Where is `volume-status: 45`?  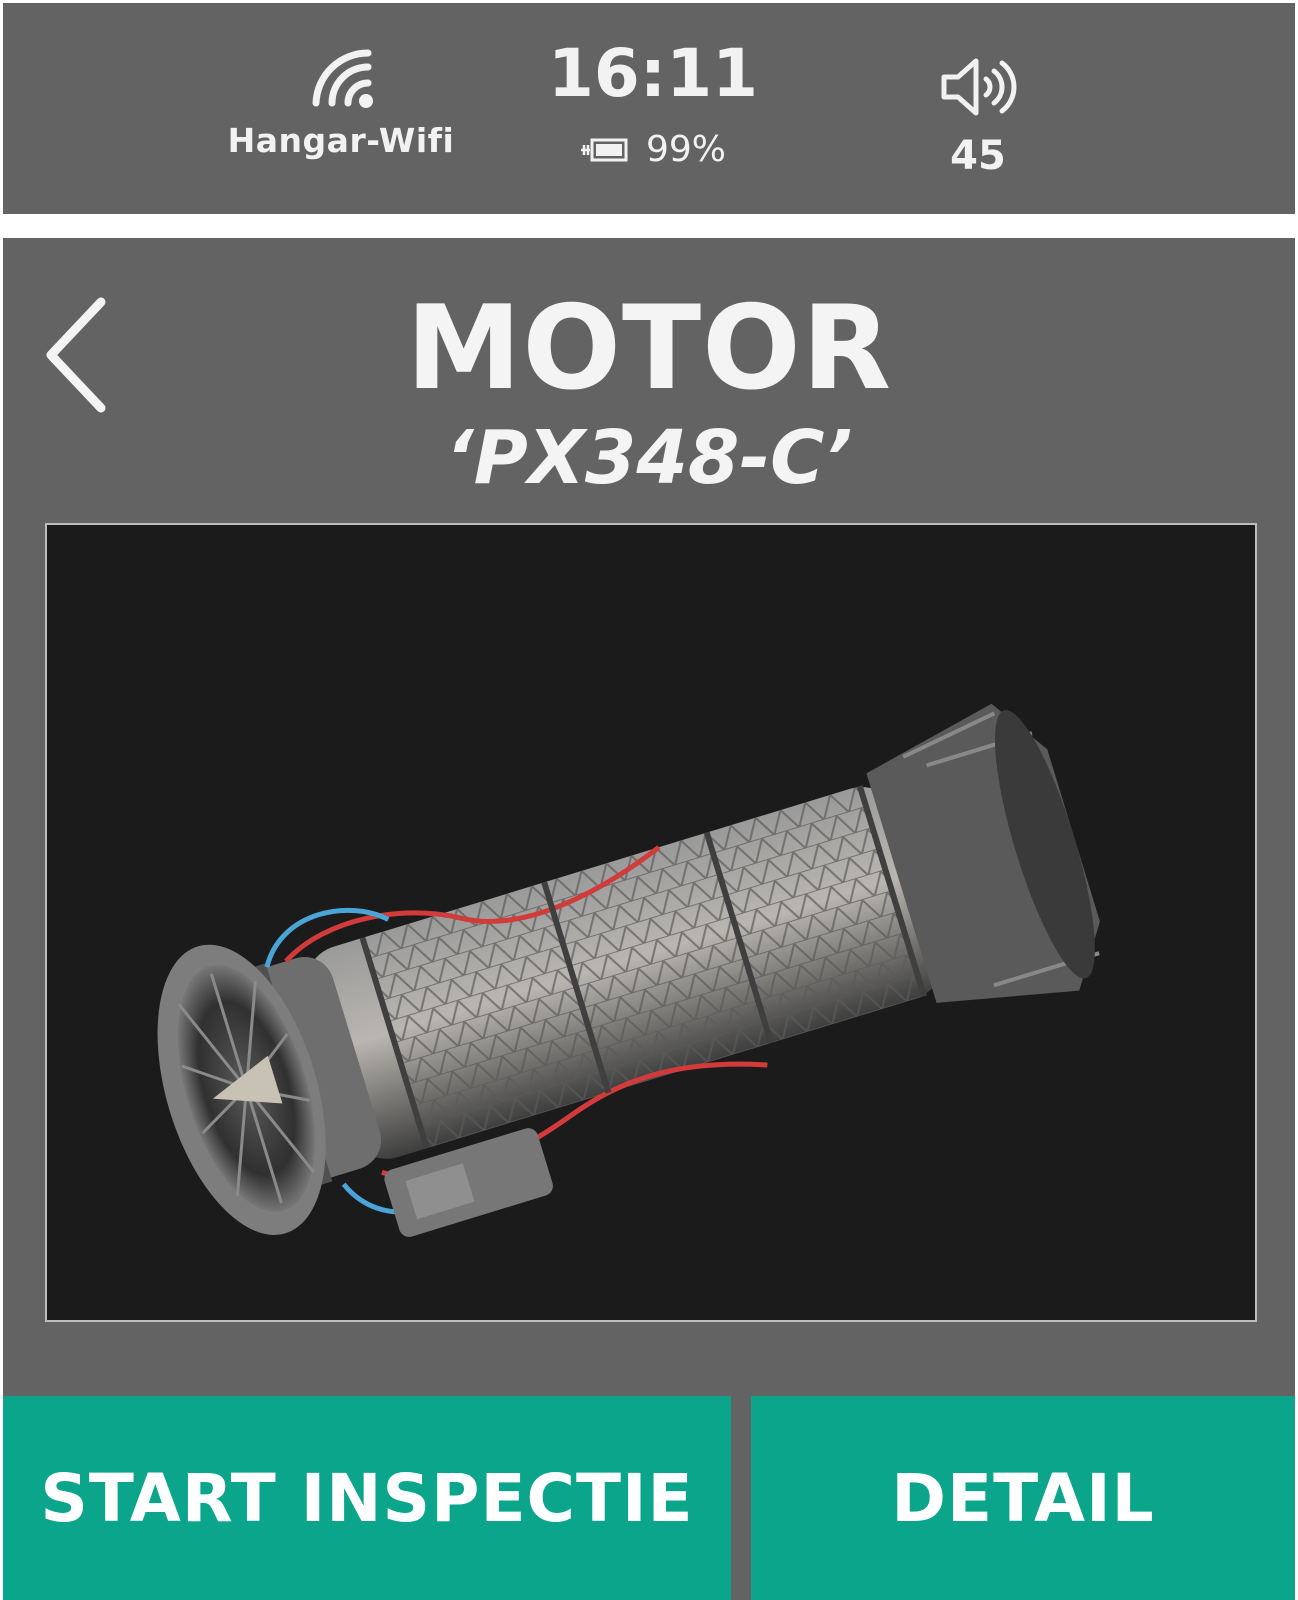 volume-status: 45 is located at coordinates (978, 91).